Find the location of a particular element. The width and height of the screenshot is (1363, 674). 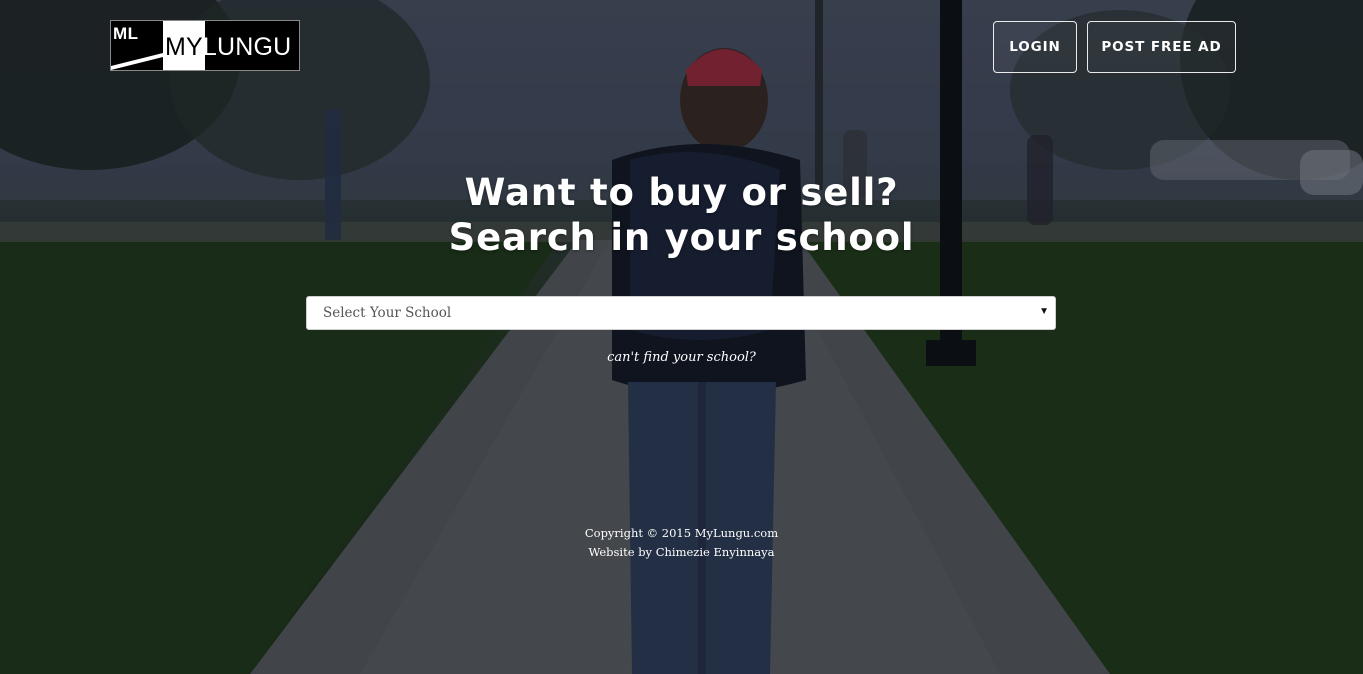

cant-find-school-link: can't find your school? is located at coordinates (681, 357).